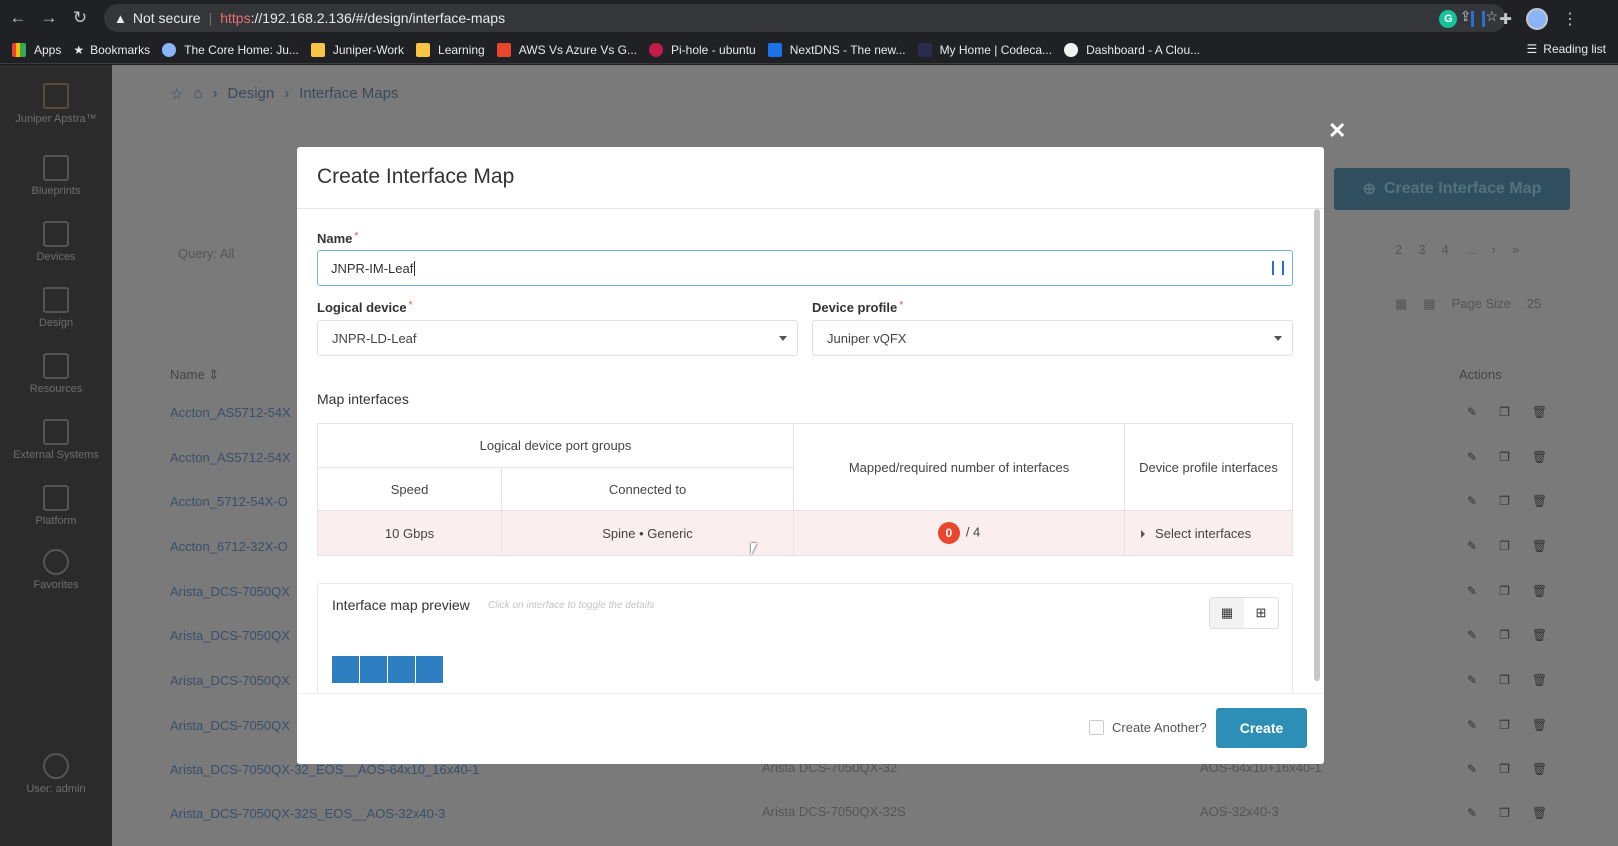 This screenshot has width=1618, height=846. What do you see at coordinates (251, 94) in the screenshot?
I see `breadcrumb-design: Design` at bounding box center [251, 94].